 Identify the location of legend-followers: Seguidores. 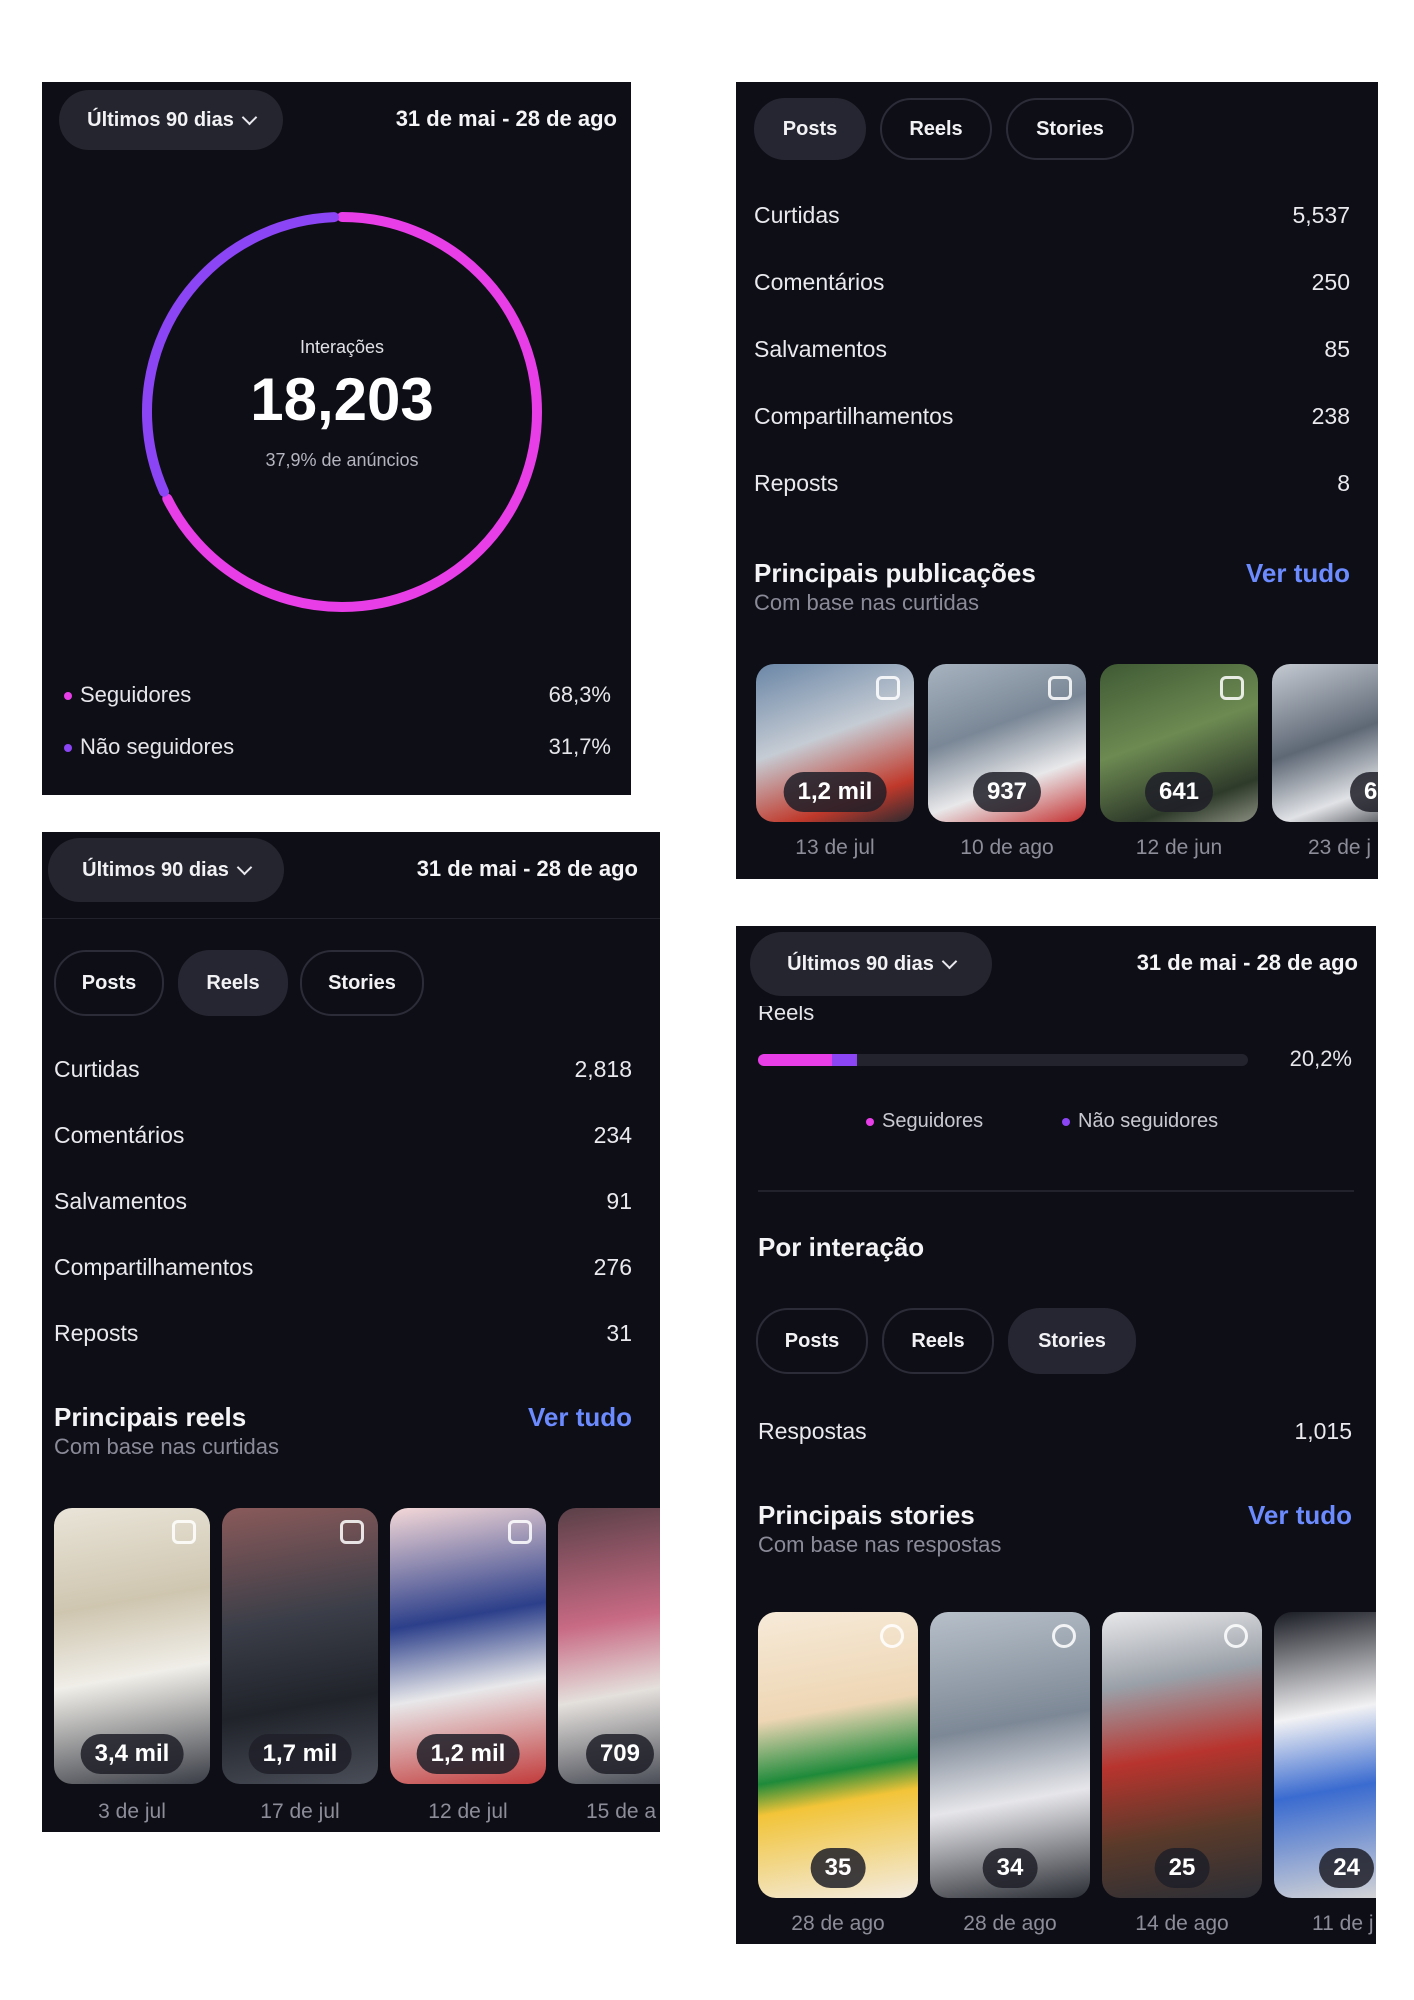
(924, 1121).